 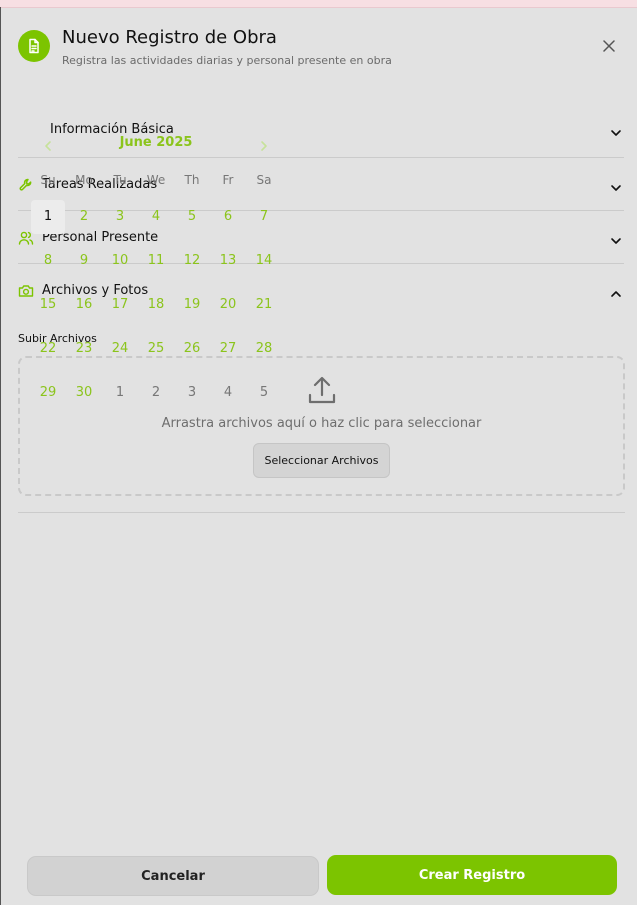 I want to click on calendar-day: 8, so click(x=48, y=261).